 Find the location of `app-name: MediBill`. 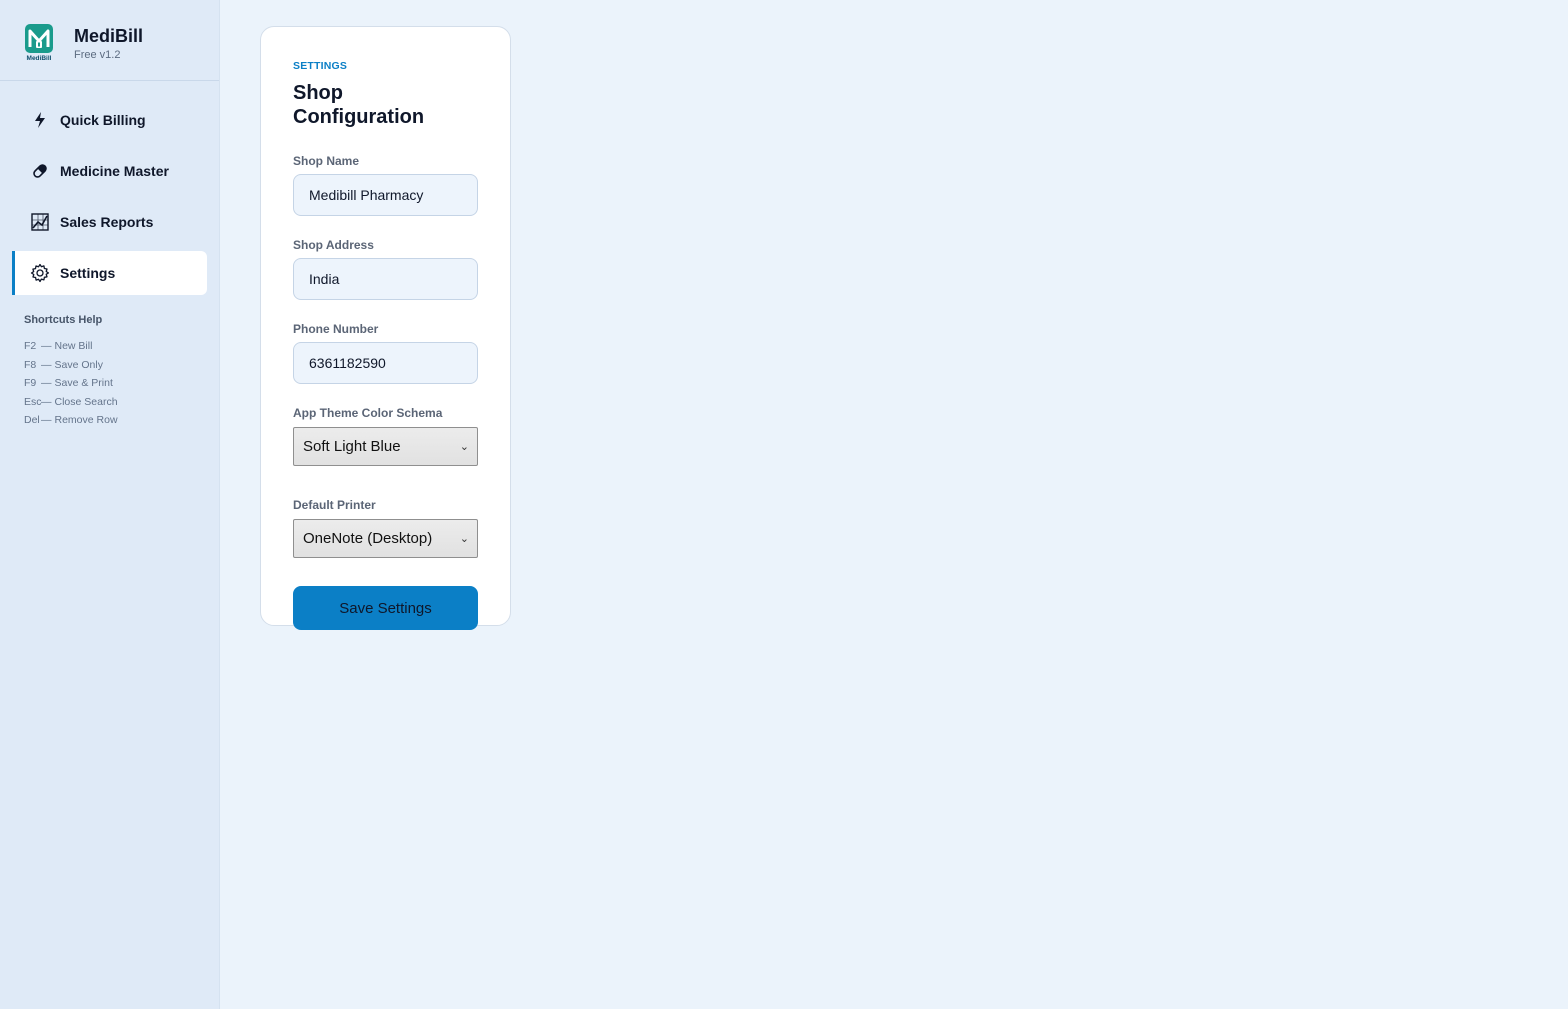

app-name: MediBill is located at coordinates (109, 36).